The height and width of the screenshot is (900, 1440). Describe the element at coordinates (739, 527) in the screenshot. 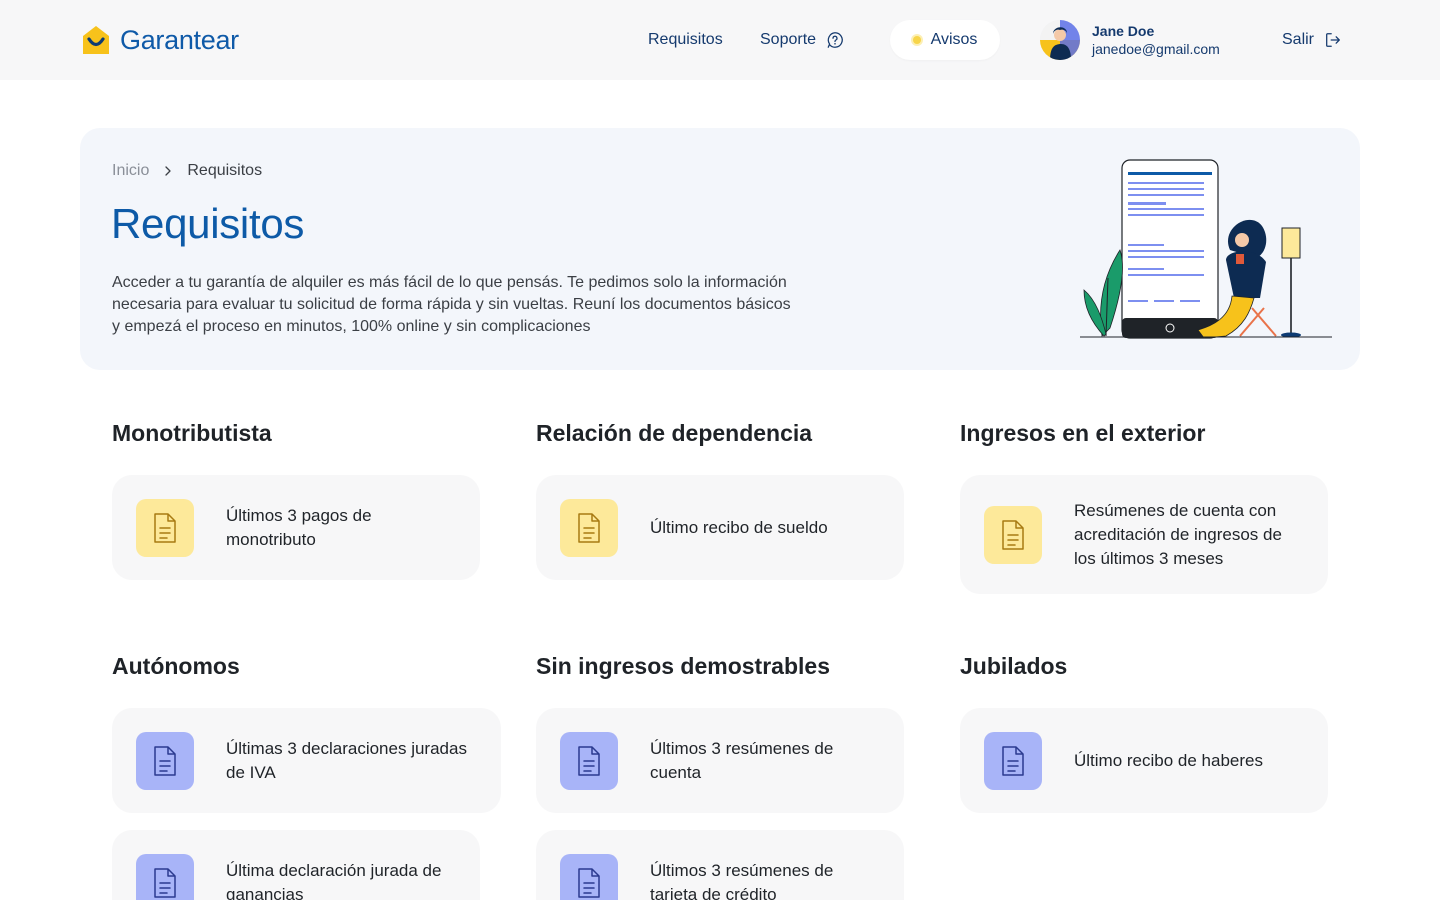

I see `requirement-text: Último recibo de sueldo` at that location.